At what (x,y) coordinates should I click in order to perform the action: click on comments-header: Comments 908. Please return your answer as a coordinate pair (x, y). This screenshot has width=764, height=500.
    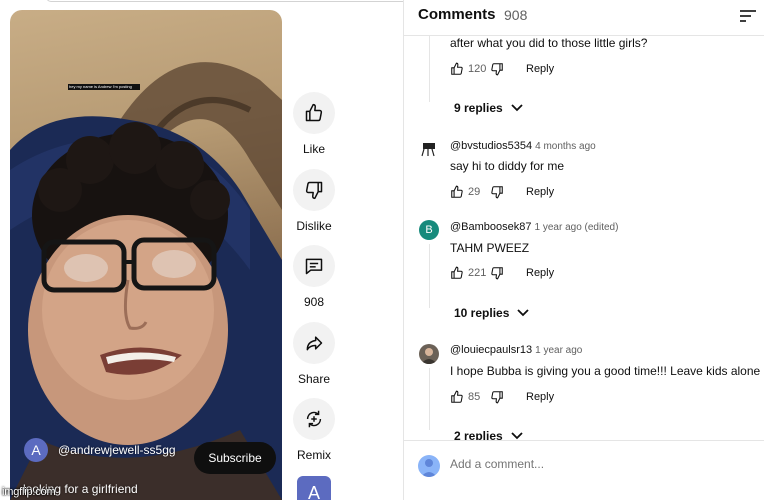
    Looking at the image, I should click on (584, 18).